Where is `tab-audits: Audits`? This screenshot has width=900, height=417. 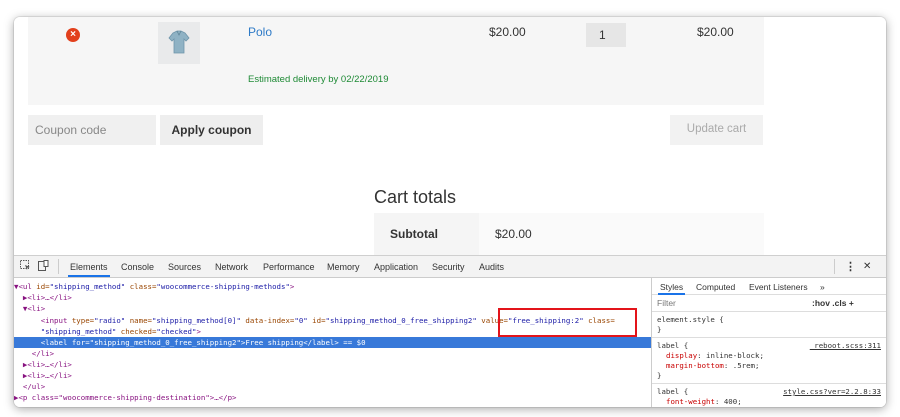
tab-audits: Audits is located at coordinates (491, 267).